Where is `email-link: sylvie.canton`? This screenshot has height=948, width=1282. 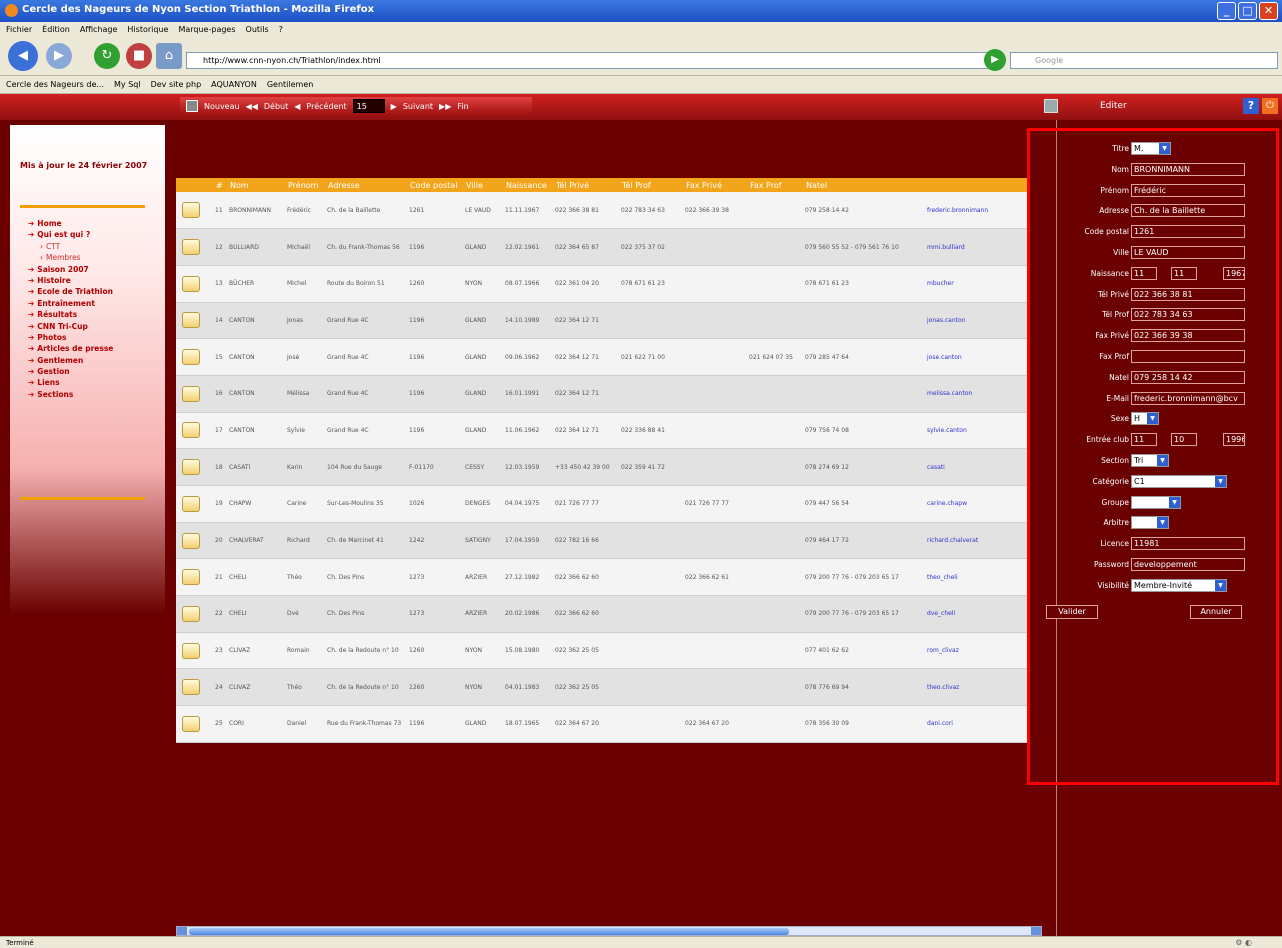
email-link: sylvie.canton is located at coordinates (976, 431).